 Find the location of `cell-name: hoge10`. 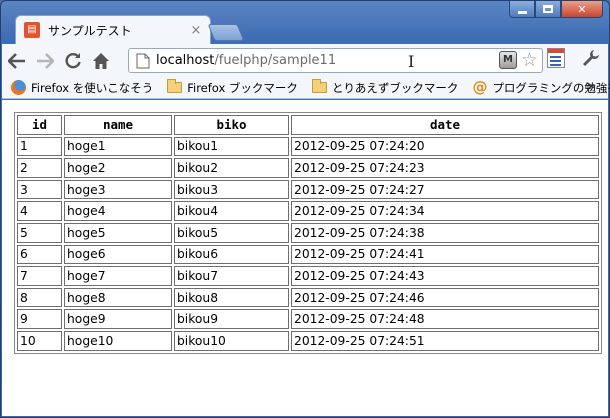

cell-name: hoge10 is located at coordinates (118, 340).